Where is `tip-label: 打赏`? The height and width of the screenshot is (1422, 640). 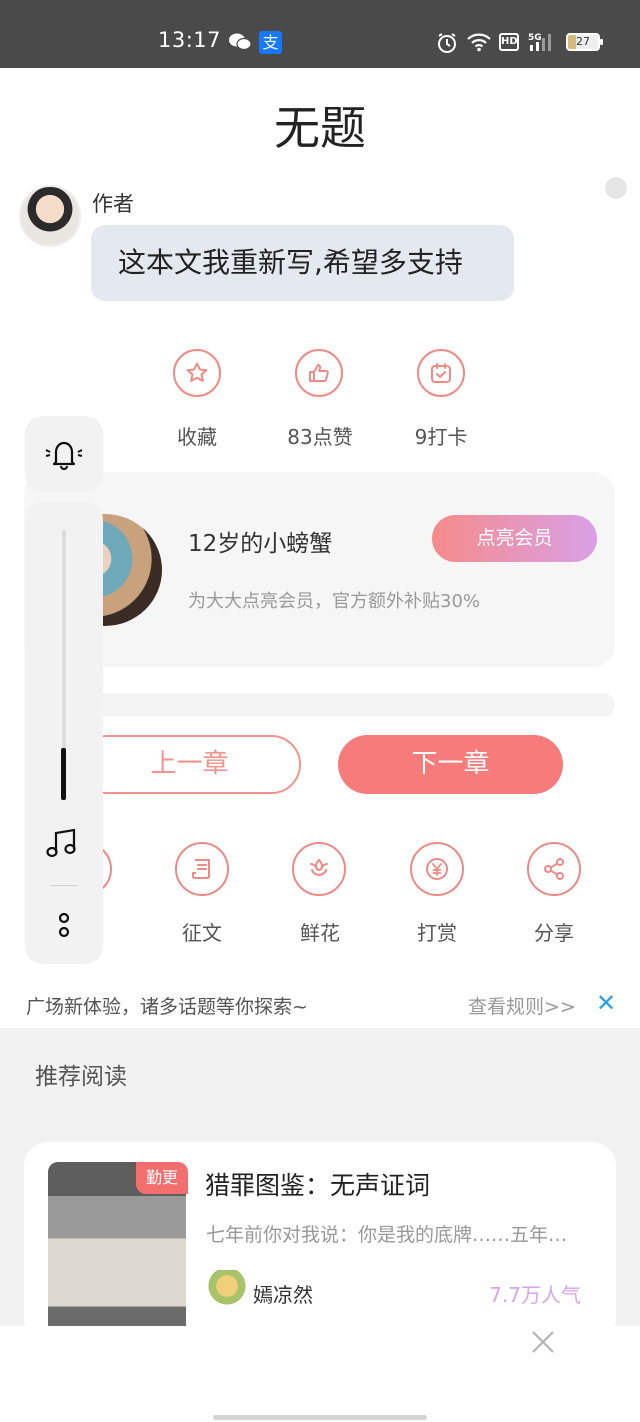
tip-label: 打赏 is located at coordinates (437, 933).